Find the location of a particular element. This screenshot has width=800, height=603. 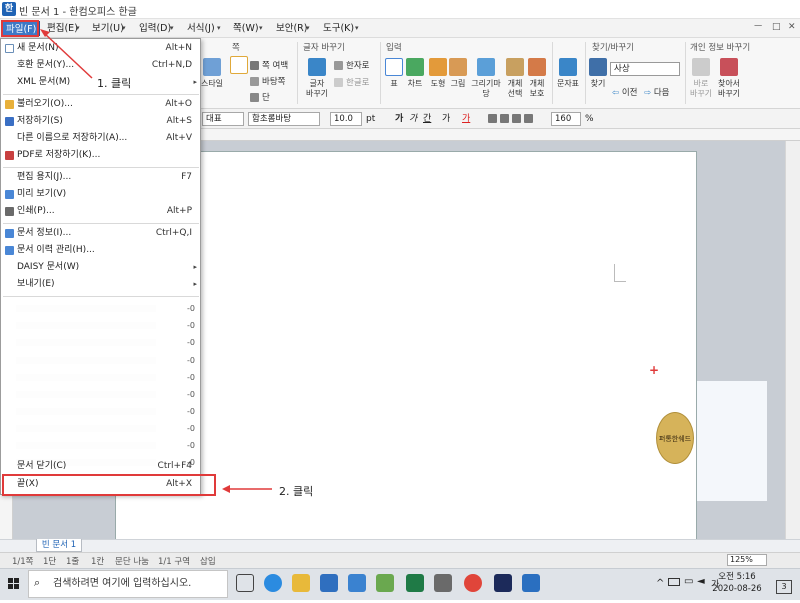

excel-icon is located at coordinates (415, 583).